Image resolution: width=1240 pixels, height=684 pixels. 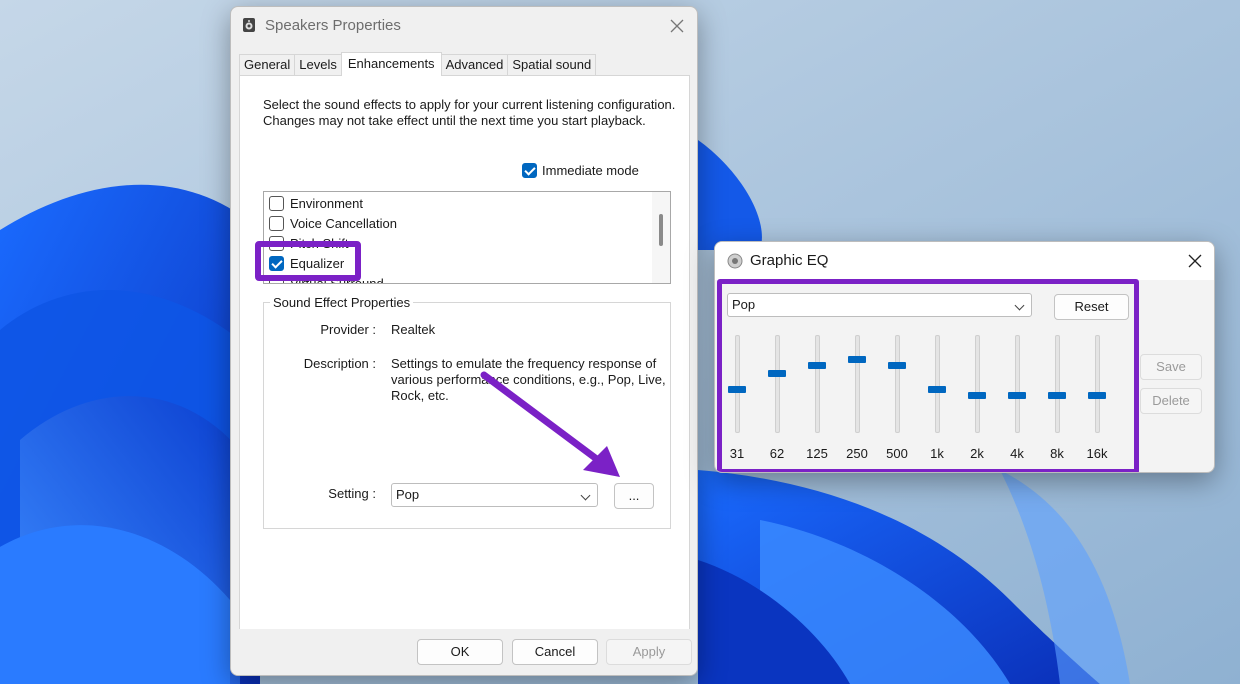 What do you see at coordinates (408, 494) in the screenshot?
I see `setting-value: Pop` at bounding box center [408, 494].